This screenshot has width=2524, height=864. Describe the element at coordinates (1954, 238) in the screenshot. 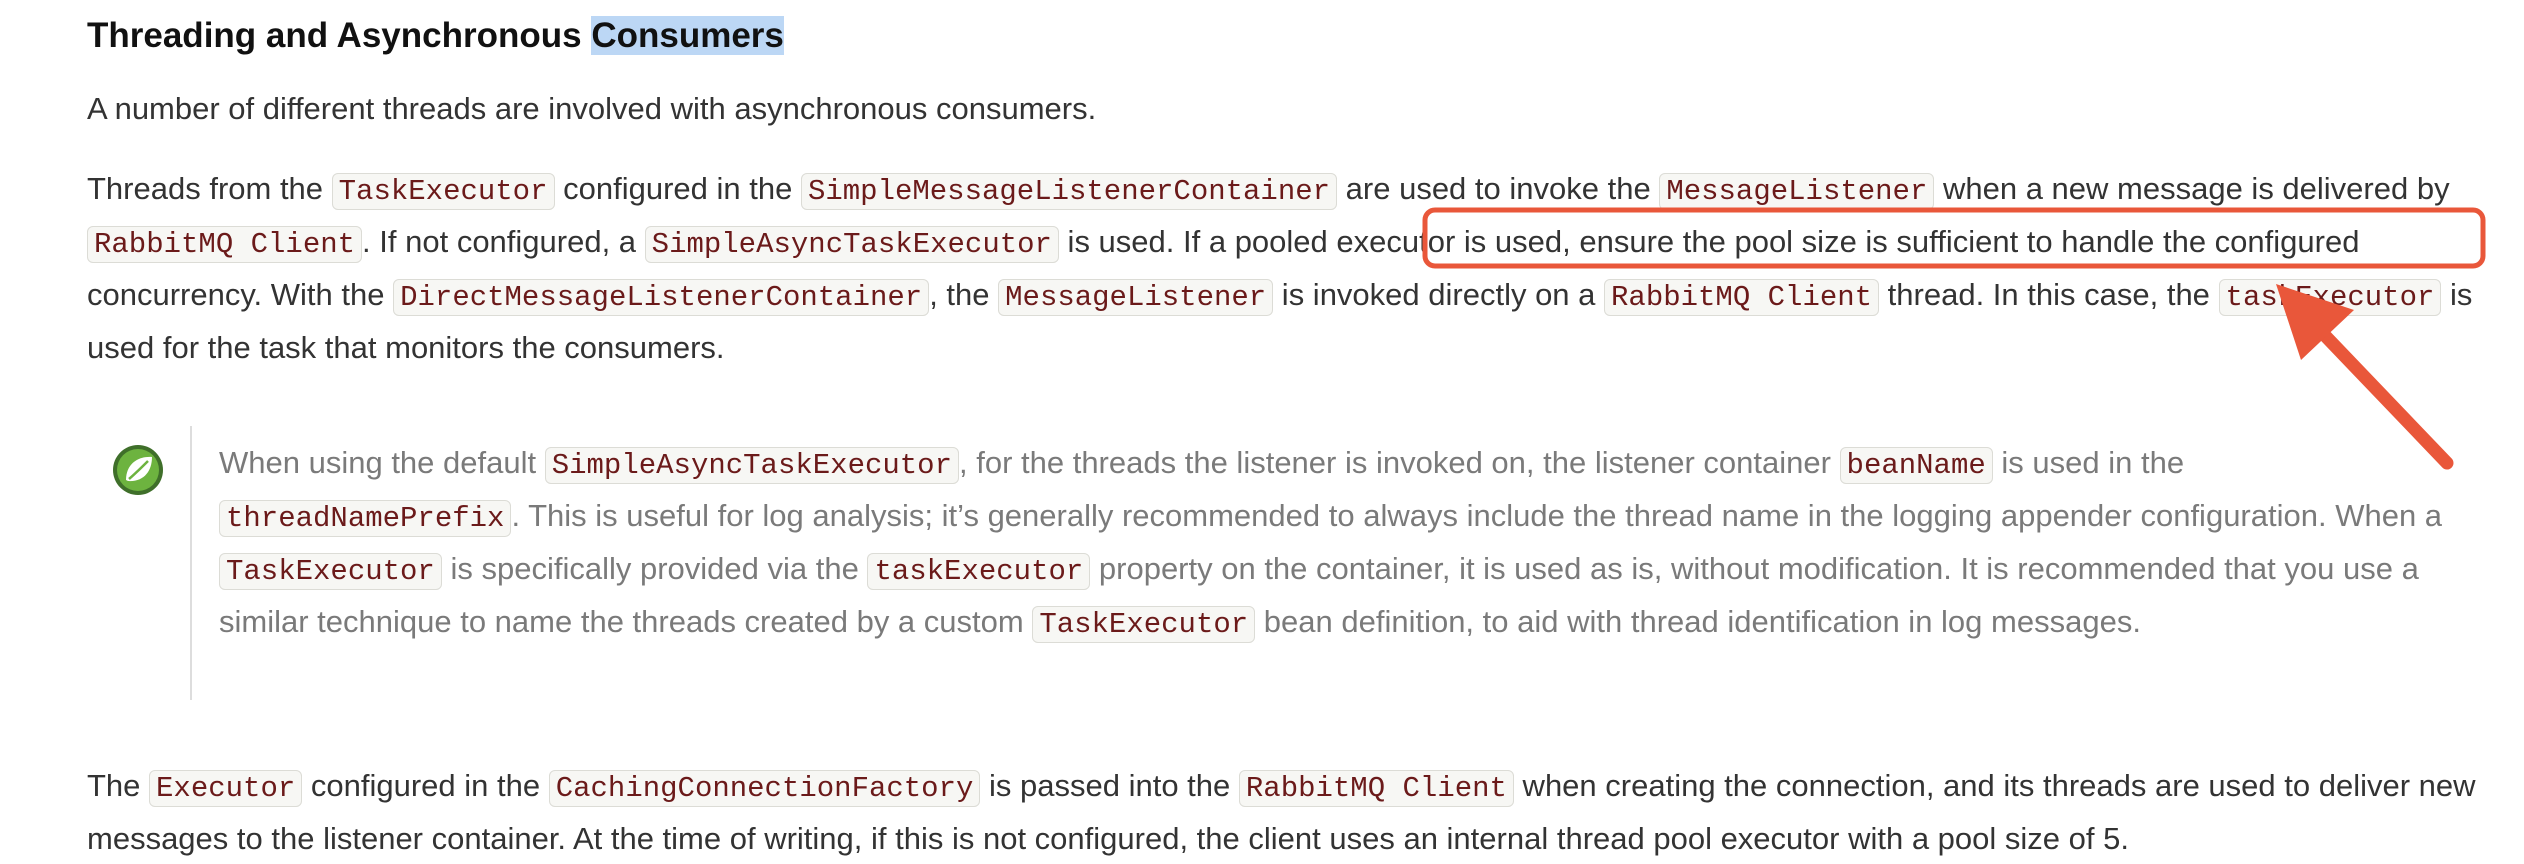

I see `annotation-highlight-box` at that location.